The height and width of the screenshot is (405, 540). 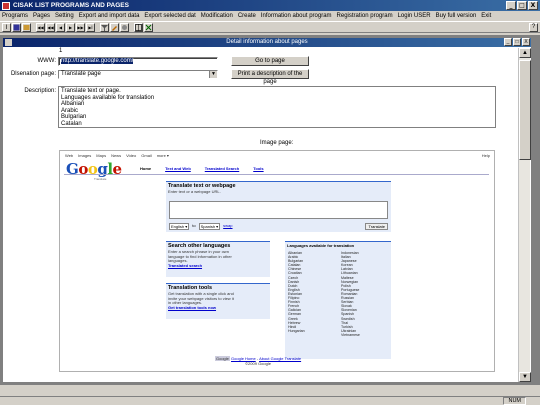 What do you see at coordinates (69, 155) in the screenshot?
I see `google-nav-item: Web` at bounding box center [69, 155].